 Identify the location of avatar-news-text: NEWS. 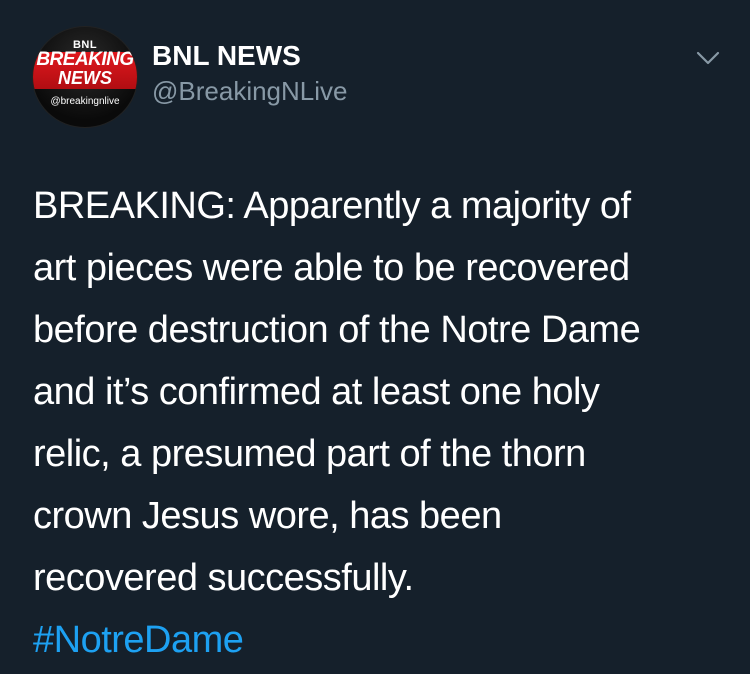
(85, 78).